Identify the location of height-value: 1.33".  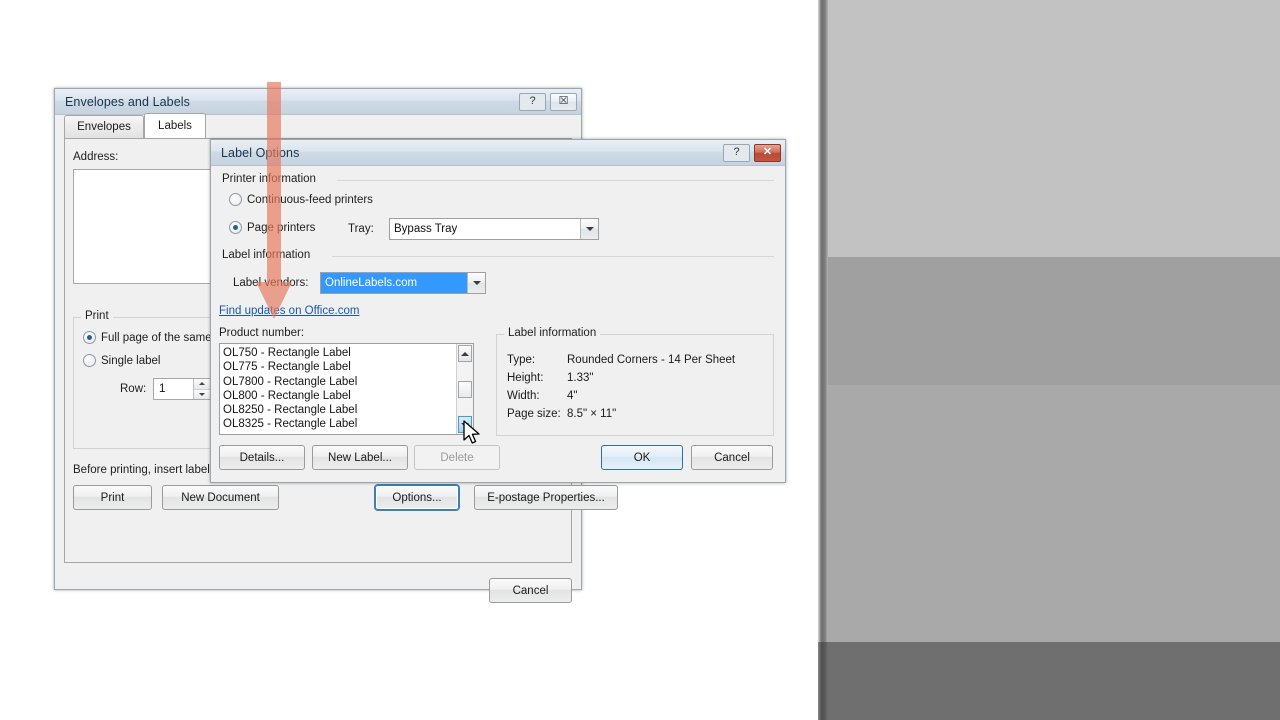
(580, 378).